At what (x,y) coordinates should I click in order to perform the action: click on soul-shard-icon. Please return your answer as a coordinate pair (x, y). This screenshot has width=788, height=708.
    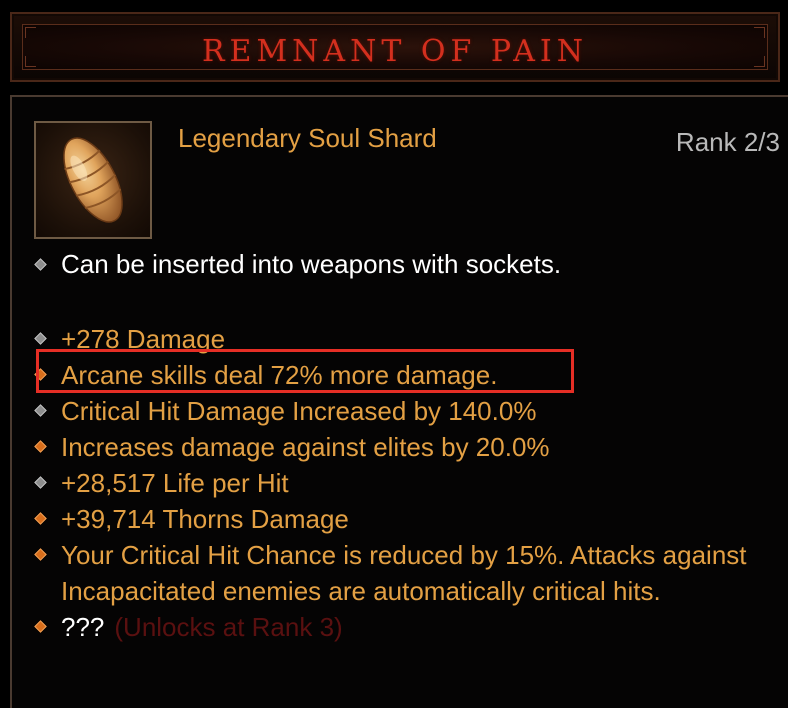
    Looking at the image, I should click on (93, 180).